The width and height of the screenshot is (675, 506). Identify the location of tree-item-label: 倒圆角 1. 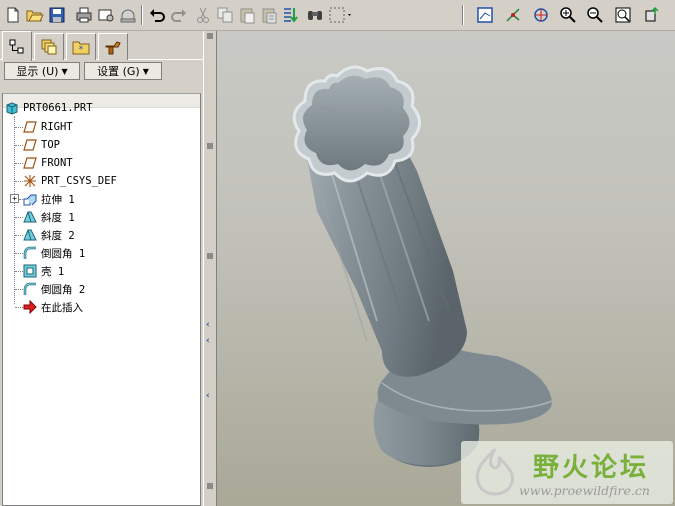
(63, 253).